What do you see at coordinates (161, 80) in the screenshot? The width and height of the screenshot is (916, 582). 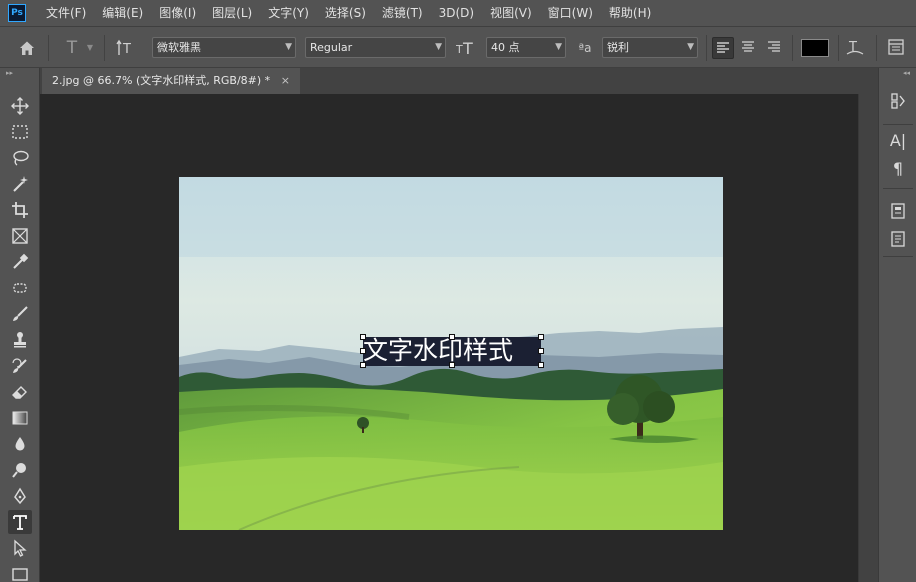 I see `document-tab-title: 2.jpg @ 66.7% (文字水印样式, RGB/8#) *` at bounding box center [161, 80].